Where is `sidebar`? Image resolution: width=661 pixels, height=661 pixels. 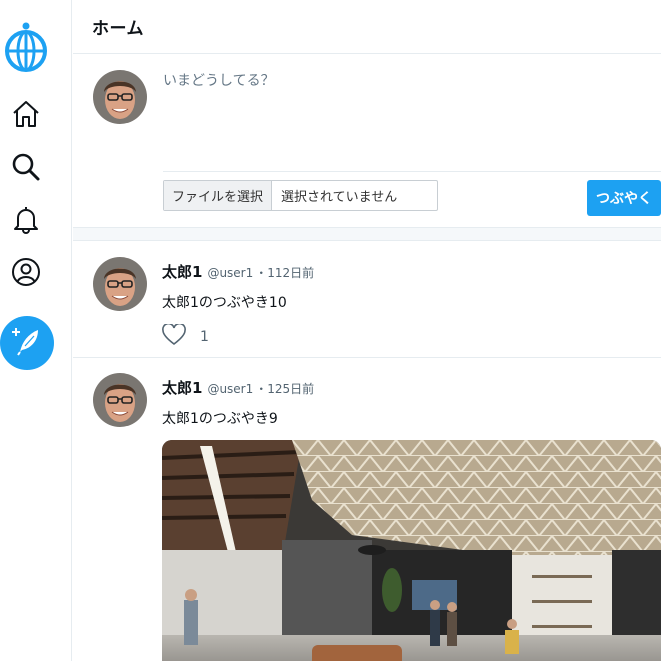 sidebar is located at coordinates (36, 330).